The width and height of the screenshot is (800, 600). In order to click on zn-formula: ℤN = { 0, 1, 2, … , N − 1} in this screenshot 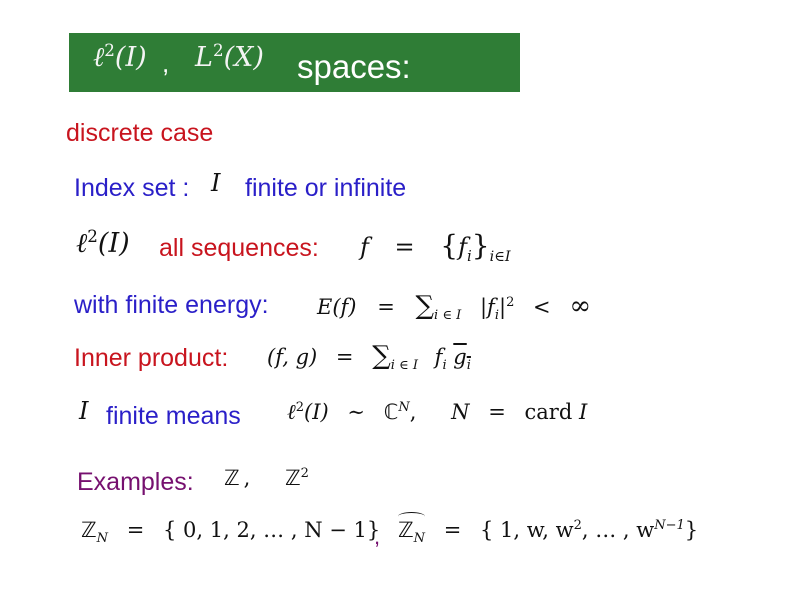, I will do `click(231, 531)`.